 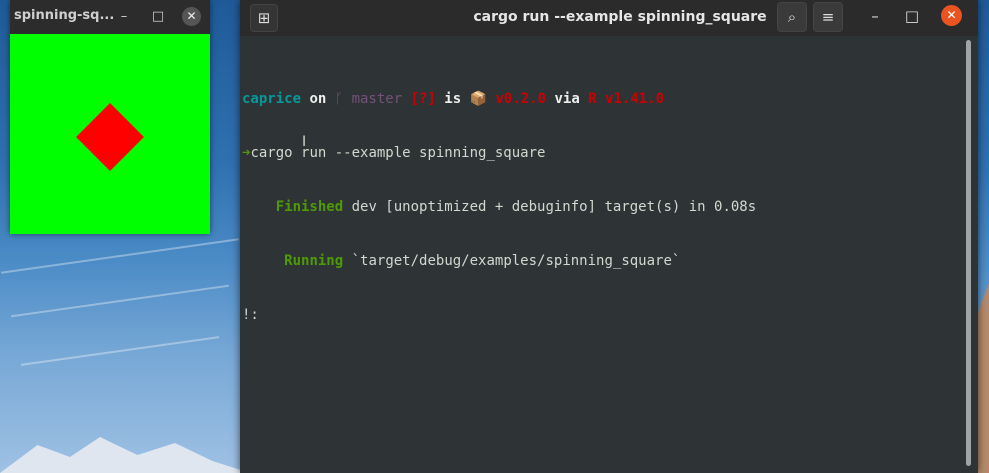 I want to click on prompt-directory: caprice, so click(x=272, y=99).